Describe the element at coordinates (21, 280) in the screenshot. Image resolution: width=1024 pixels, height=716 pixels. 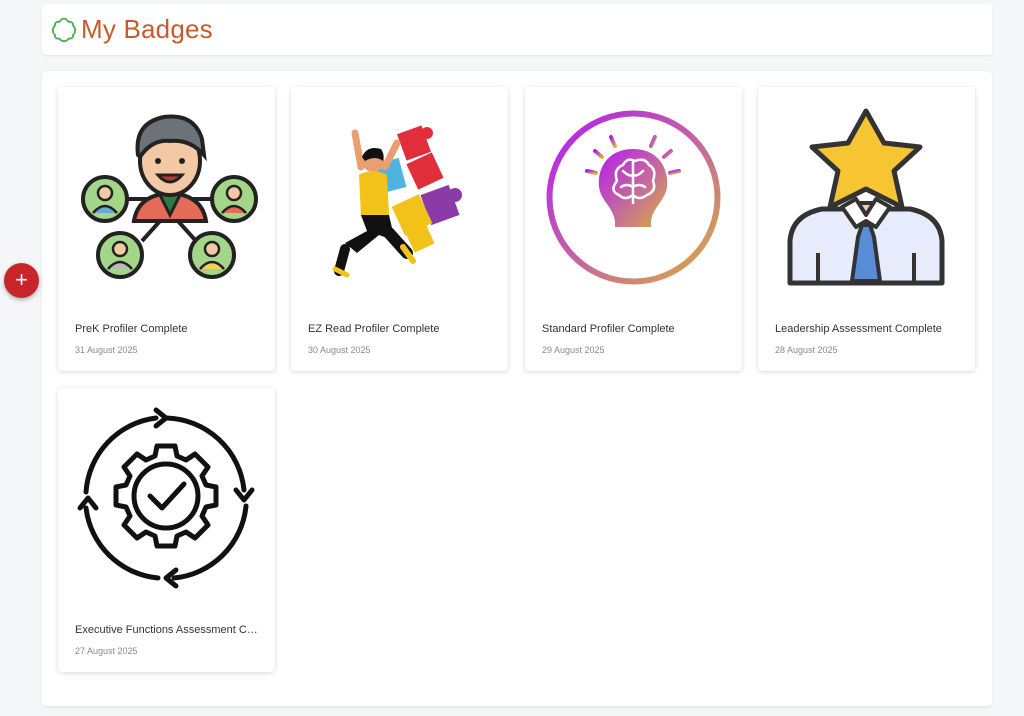
I see `add-button: +` at that location.